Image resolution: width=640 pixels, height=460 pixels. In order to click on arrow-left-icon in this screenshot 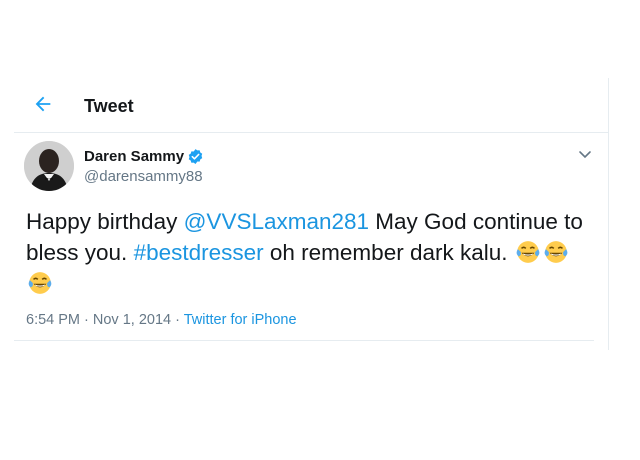, I will do `click(43, 104)`.